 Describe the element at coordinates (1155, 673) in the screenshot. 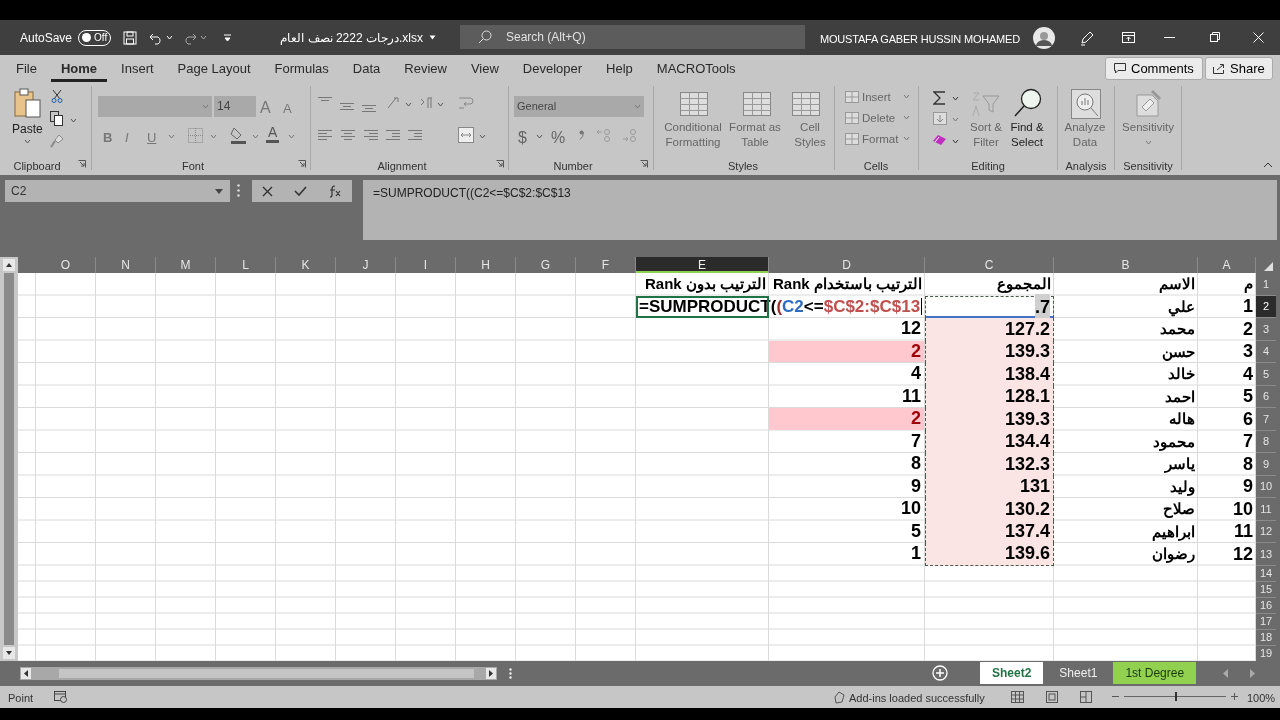

I see `sheet-tab: 1st Degree` at that location.